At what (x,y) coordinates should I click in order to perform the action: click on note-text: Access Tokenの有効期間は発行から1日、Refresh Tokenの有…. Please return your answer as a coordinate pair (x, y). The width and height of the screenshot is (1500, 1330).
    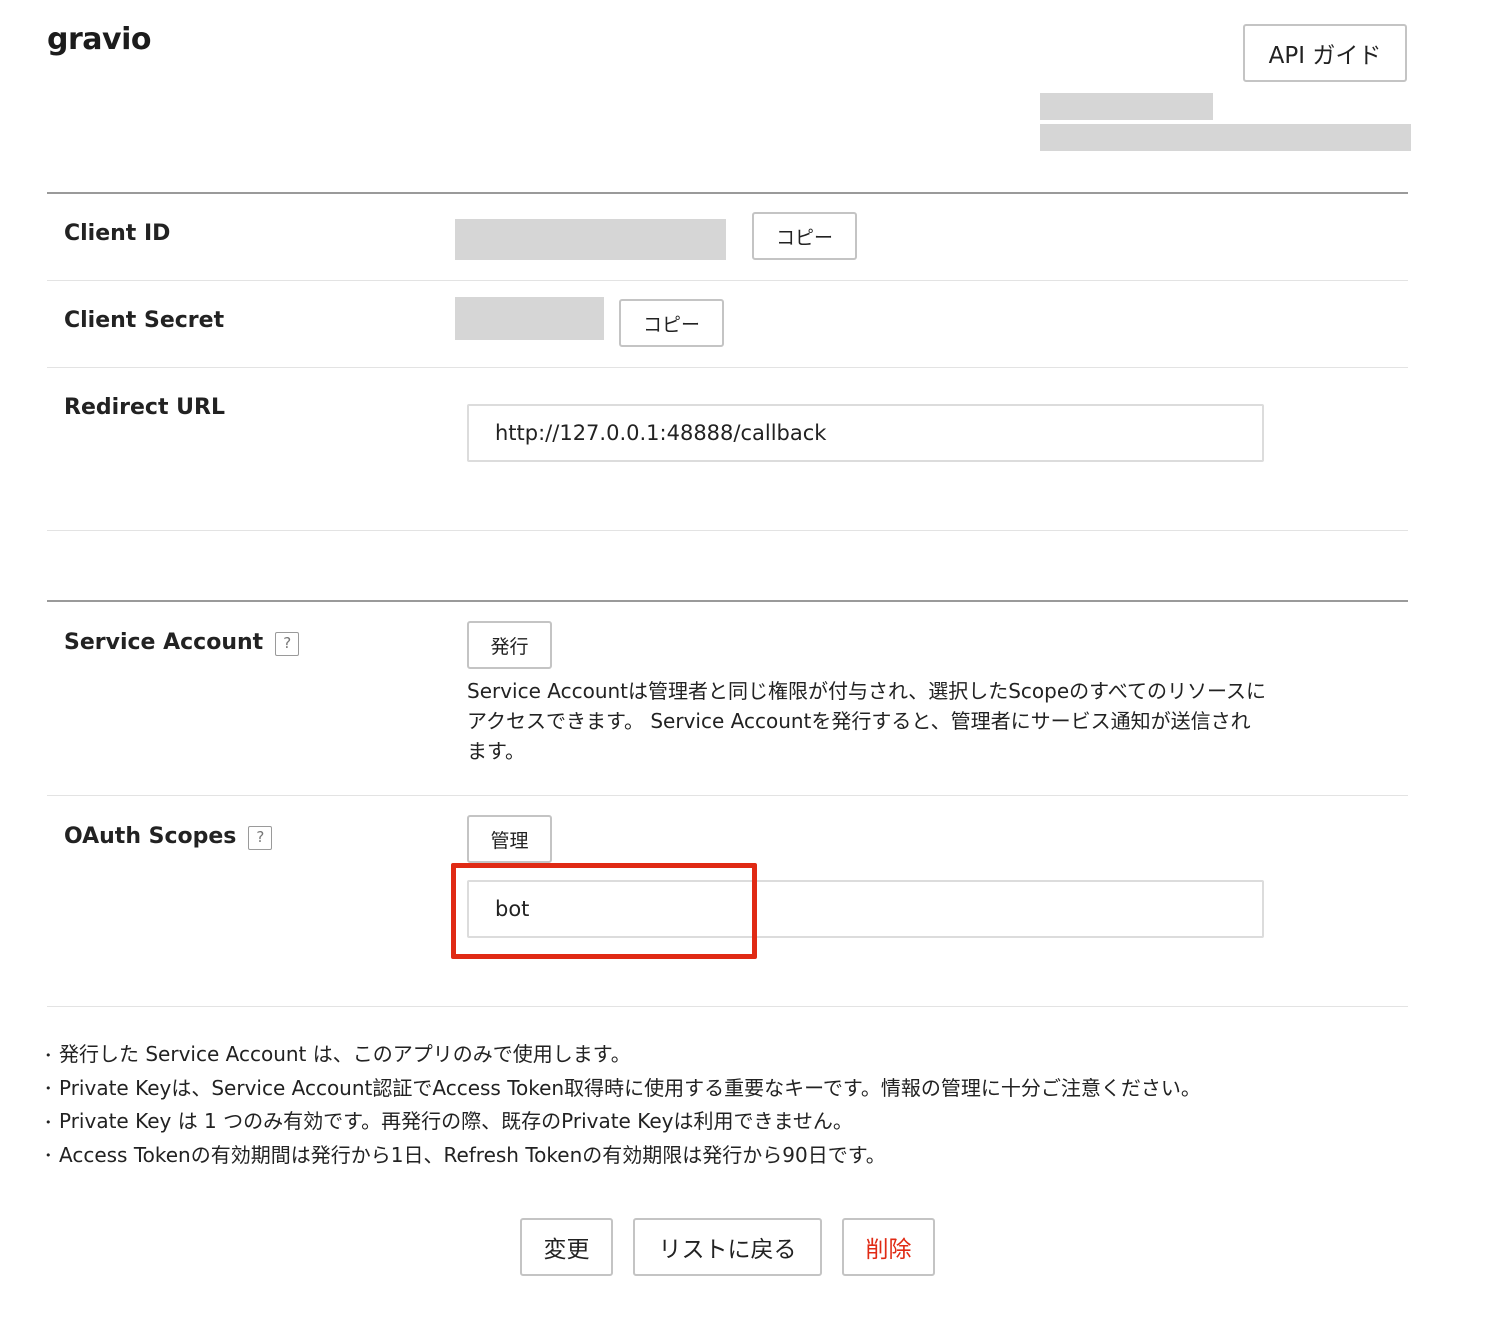
    Looking at the image, I should click on (472, 1155).